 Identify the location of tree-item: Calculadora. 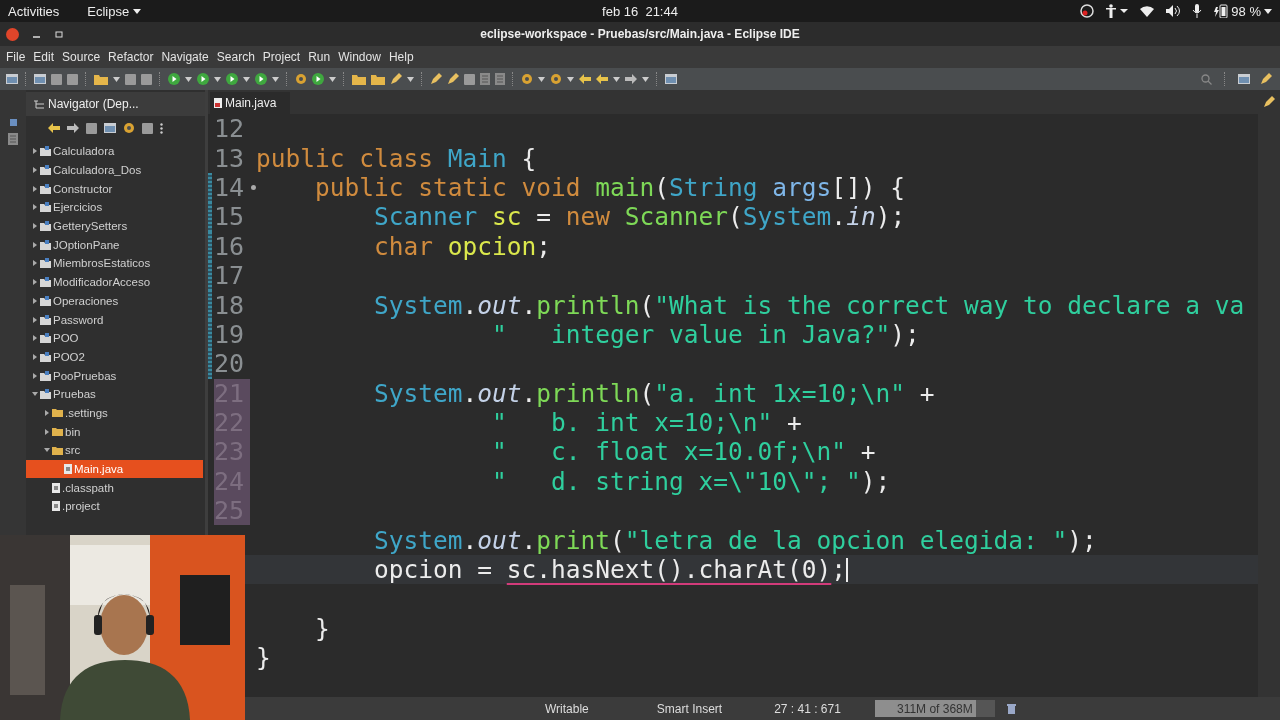
(115, 151).